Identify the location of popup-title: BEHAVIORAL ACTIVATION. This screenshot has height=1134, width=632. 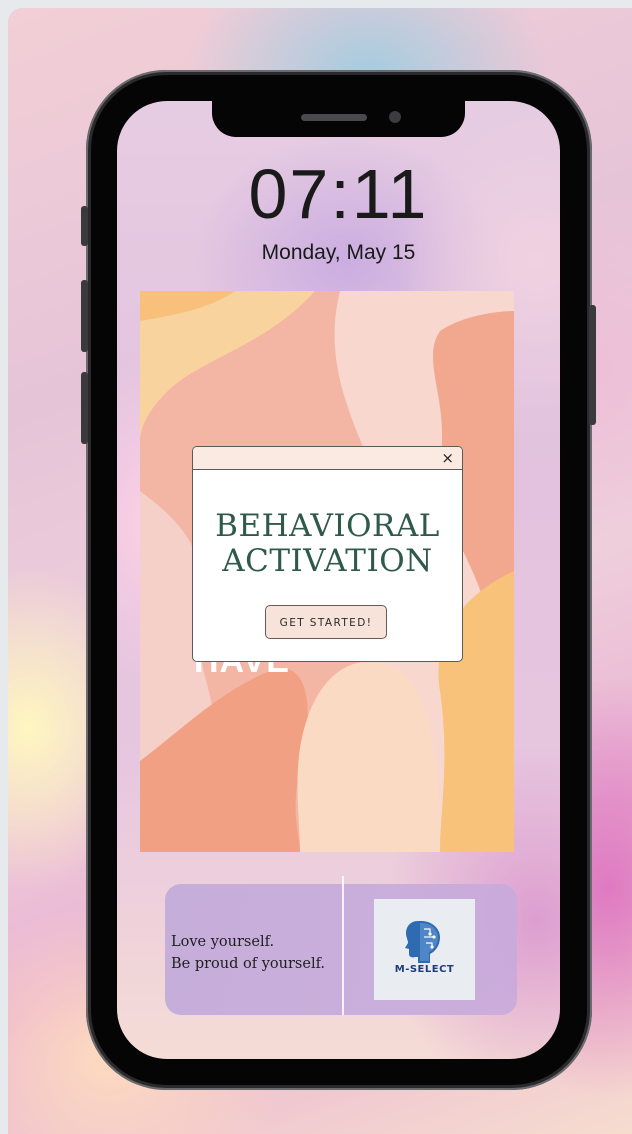
(327, 544).